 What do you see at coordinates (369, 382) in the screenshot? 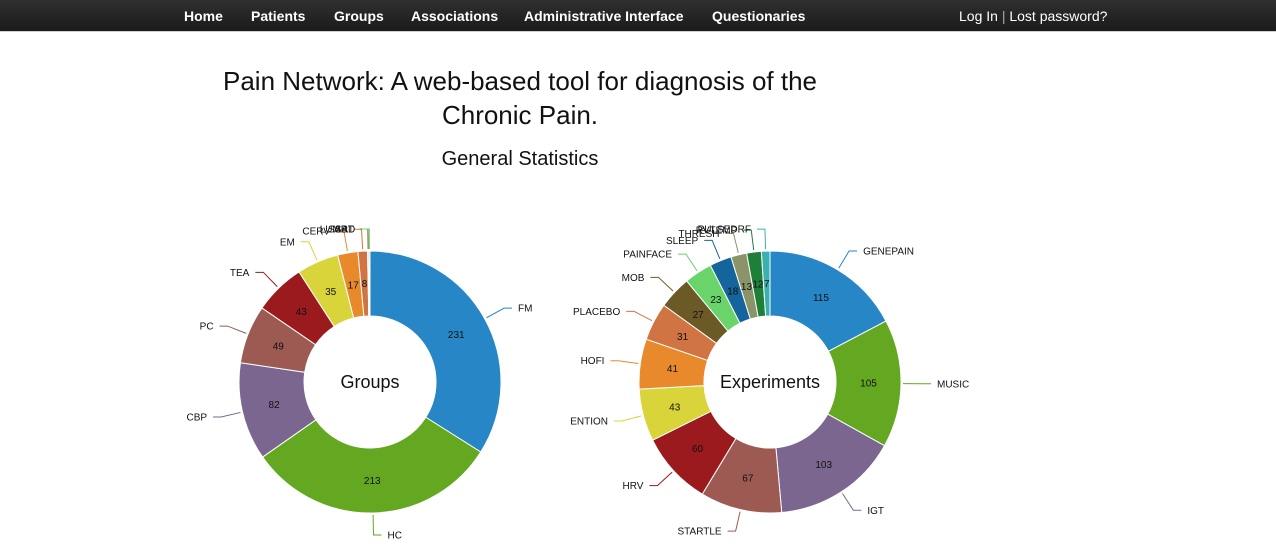
I see `groups-center-label: Groups` at bounding box center [369, 382].